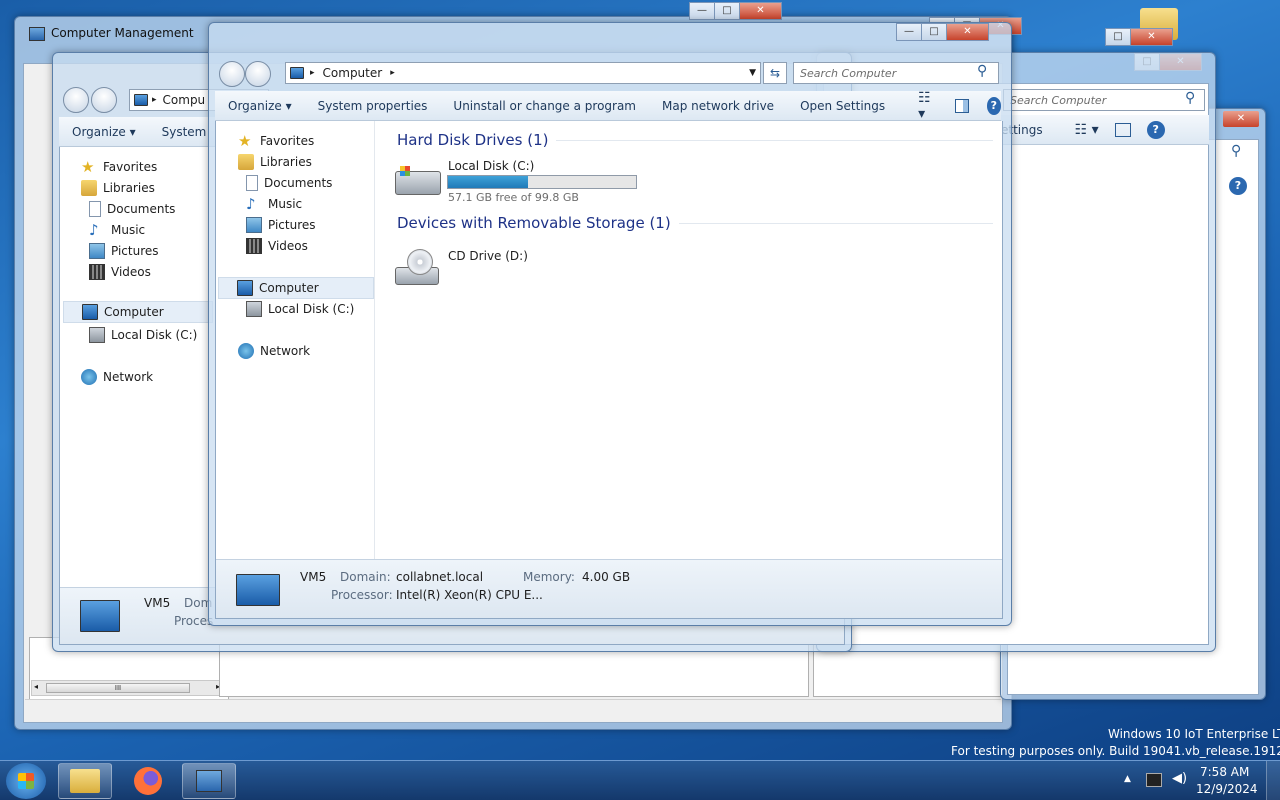  What do you see at coordinates (36, 686) in the screenshot?
I see `scroll-left-arrow: ◂` at bounding box center [36, 686].